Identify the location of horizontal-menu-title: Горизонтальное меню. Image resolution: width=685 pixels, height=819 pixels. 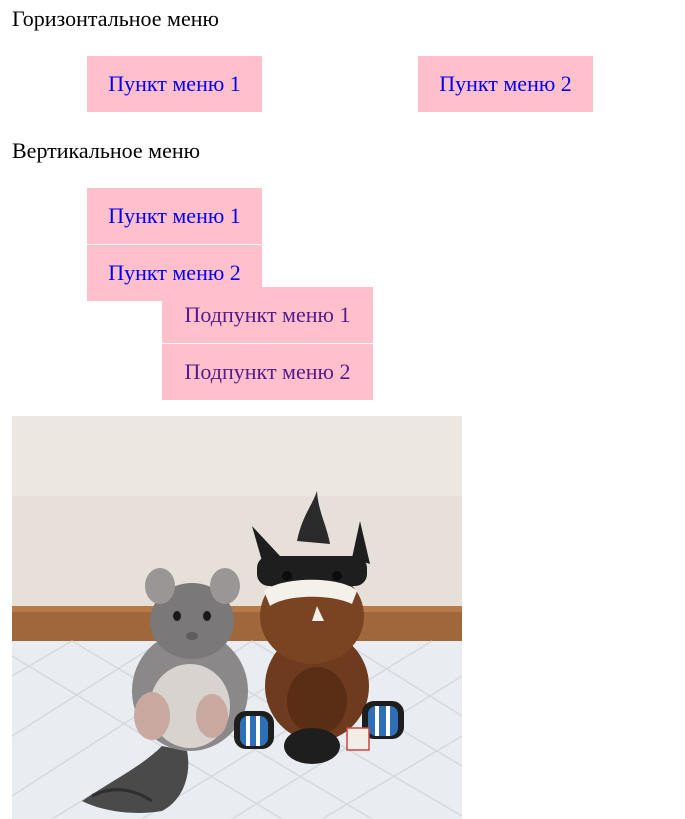
(115, 18).